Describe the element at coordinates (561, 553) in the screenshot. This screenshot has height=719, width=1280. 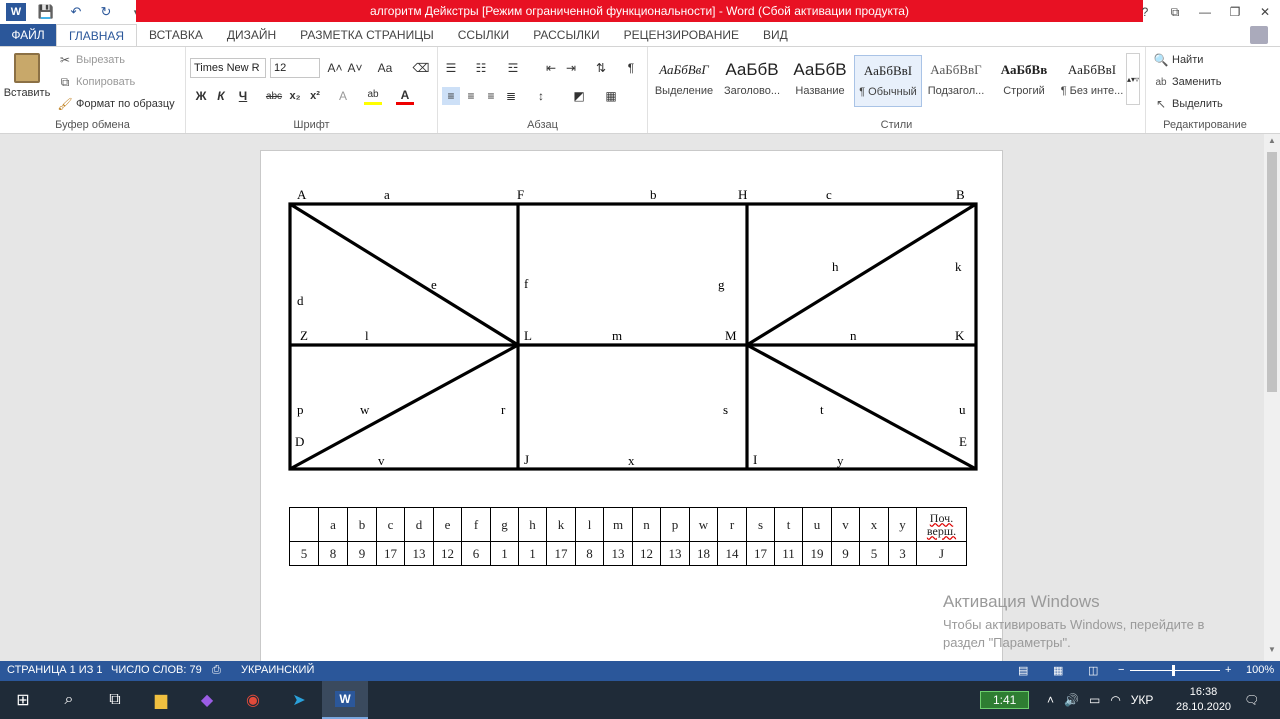
I see `table-cell: 17` at that location.